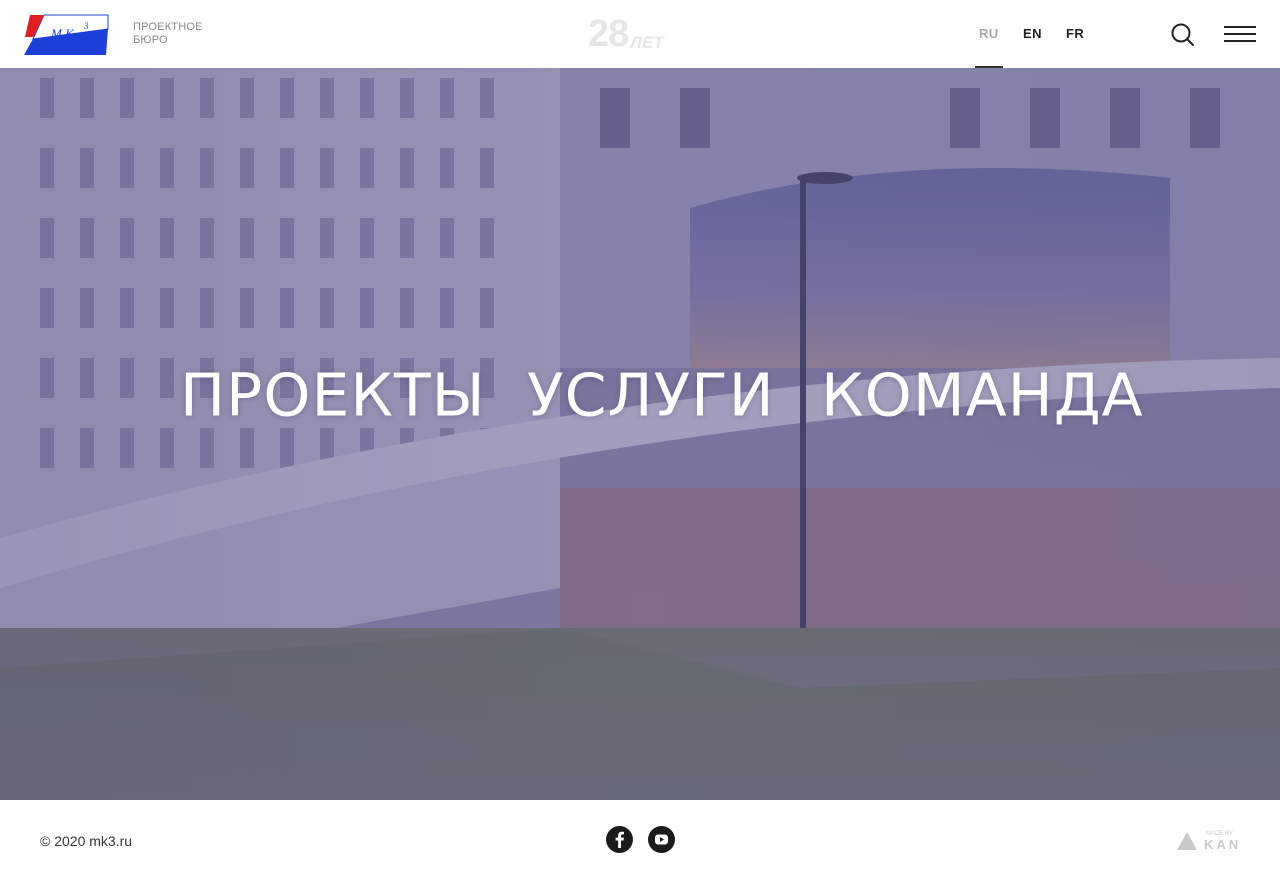  I want to click on anniversary-badge: 28 ЛЕТ, so click(626, 34).